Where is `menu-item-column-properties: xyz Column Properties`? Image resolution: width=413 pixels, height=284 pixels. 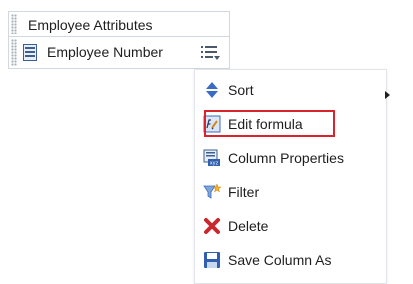
menu-item-column-properties: xyz Column Properties is located at coordinates (289, 158).